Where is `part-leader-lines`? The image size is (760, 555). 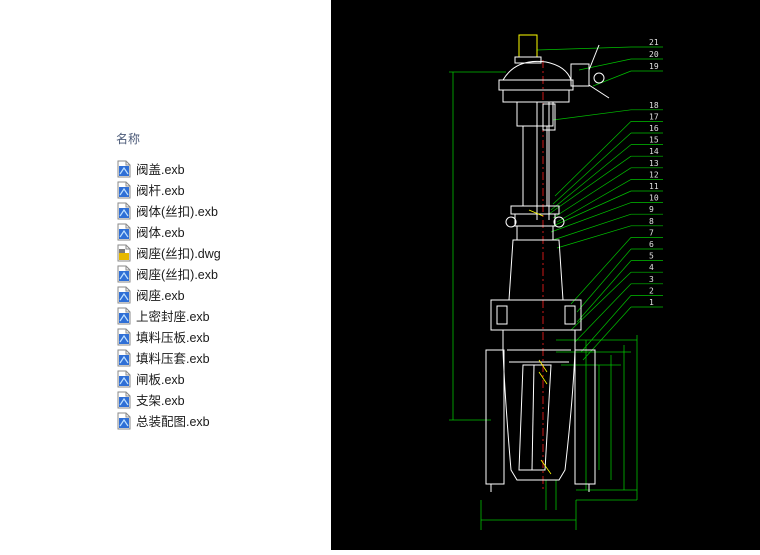
part-leader-lines is located at coordinates (599, 203).